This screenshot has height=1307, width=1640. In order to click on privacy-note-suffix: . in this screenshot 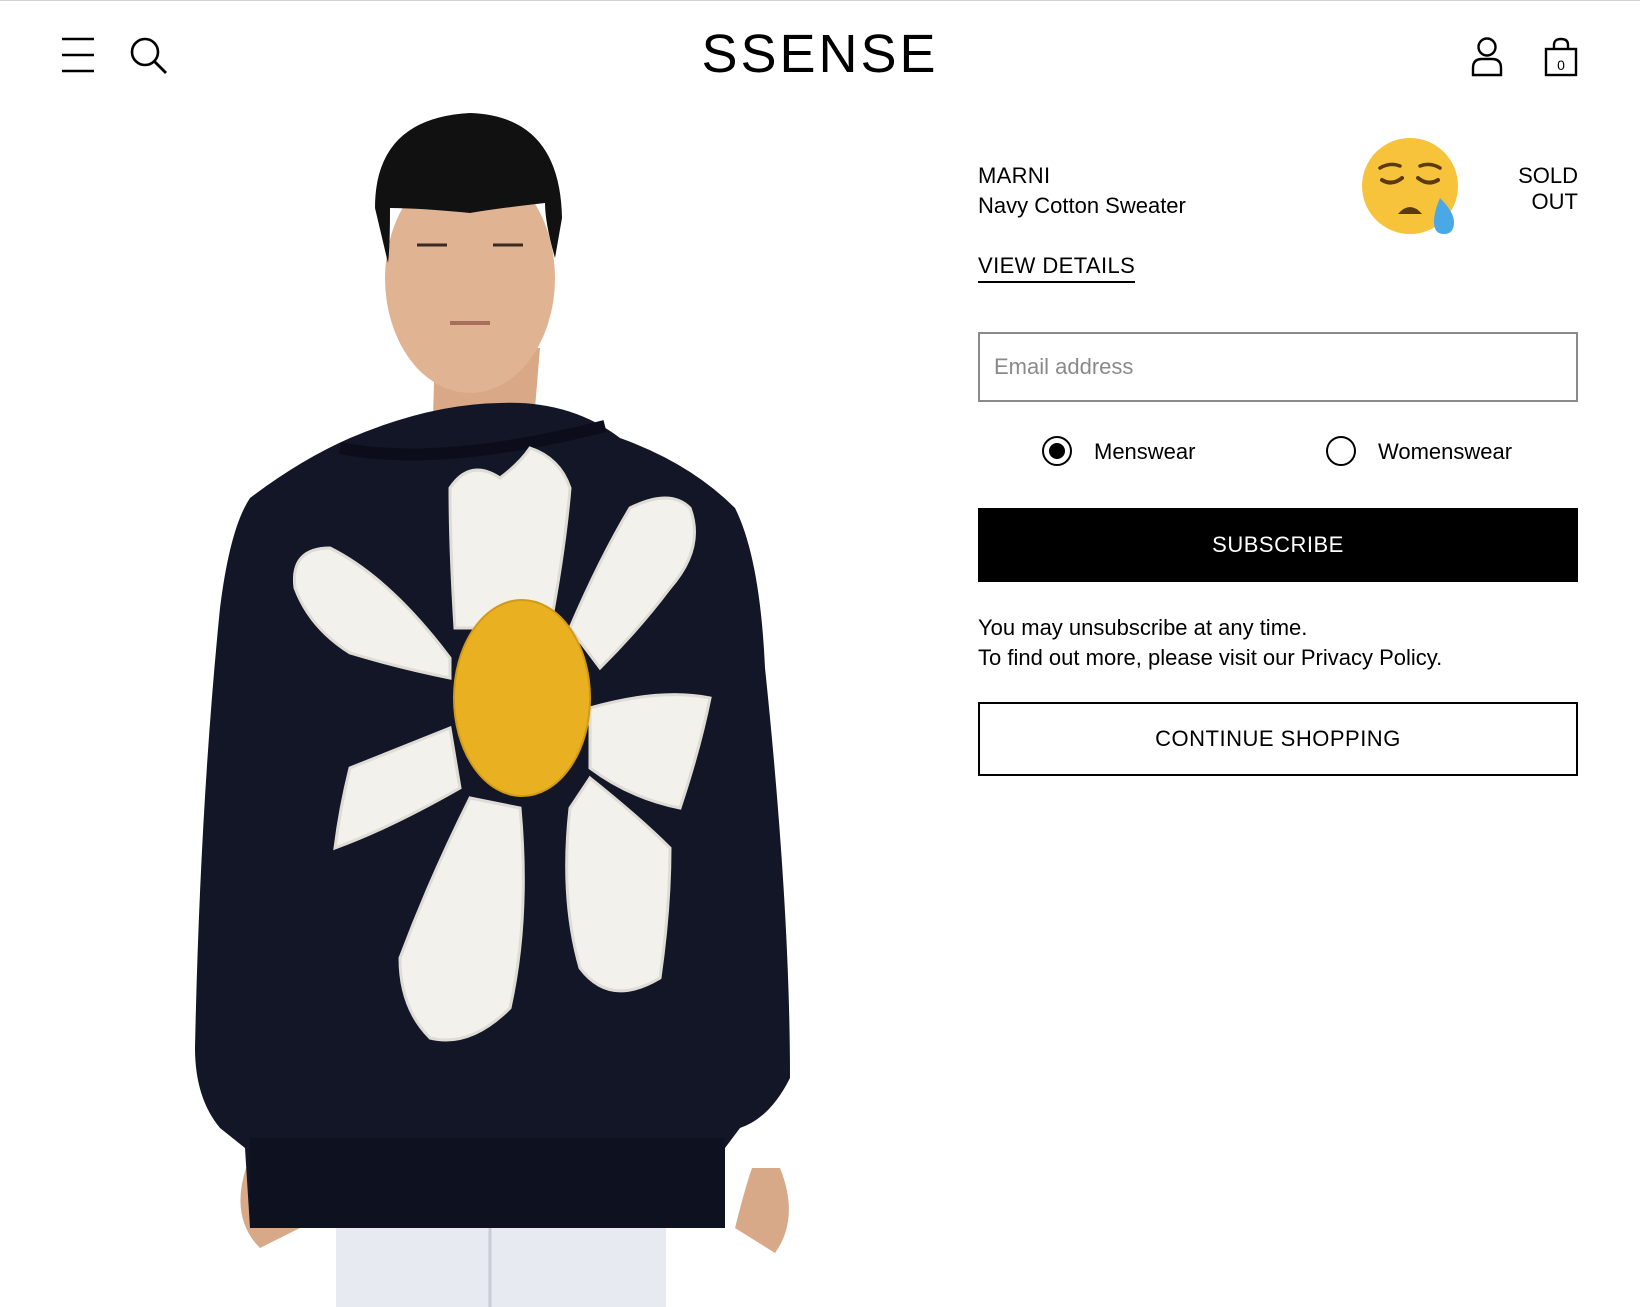, I will do `click(1439, 657)`.